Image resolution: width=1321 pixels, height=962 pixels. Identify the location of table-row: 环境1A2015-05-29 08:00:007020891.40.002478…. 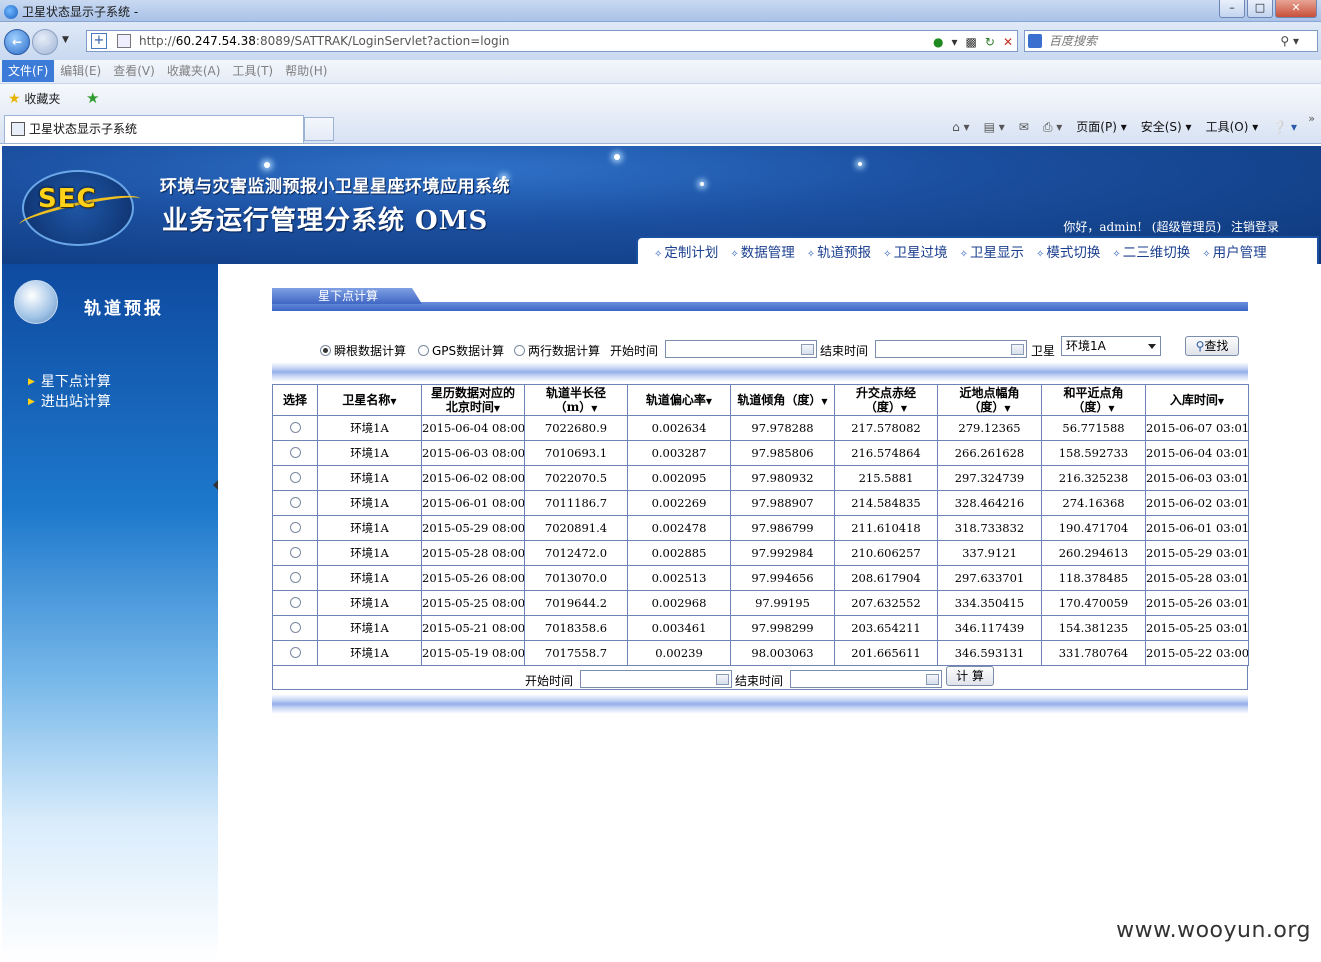
(760, 528).